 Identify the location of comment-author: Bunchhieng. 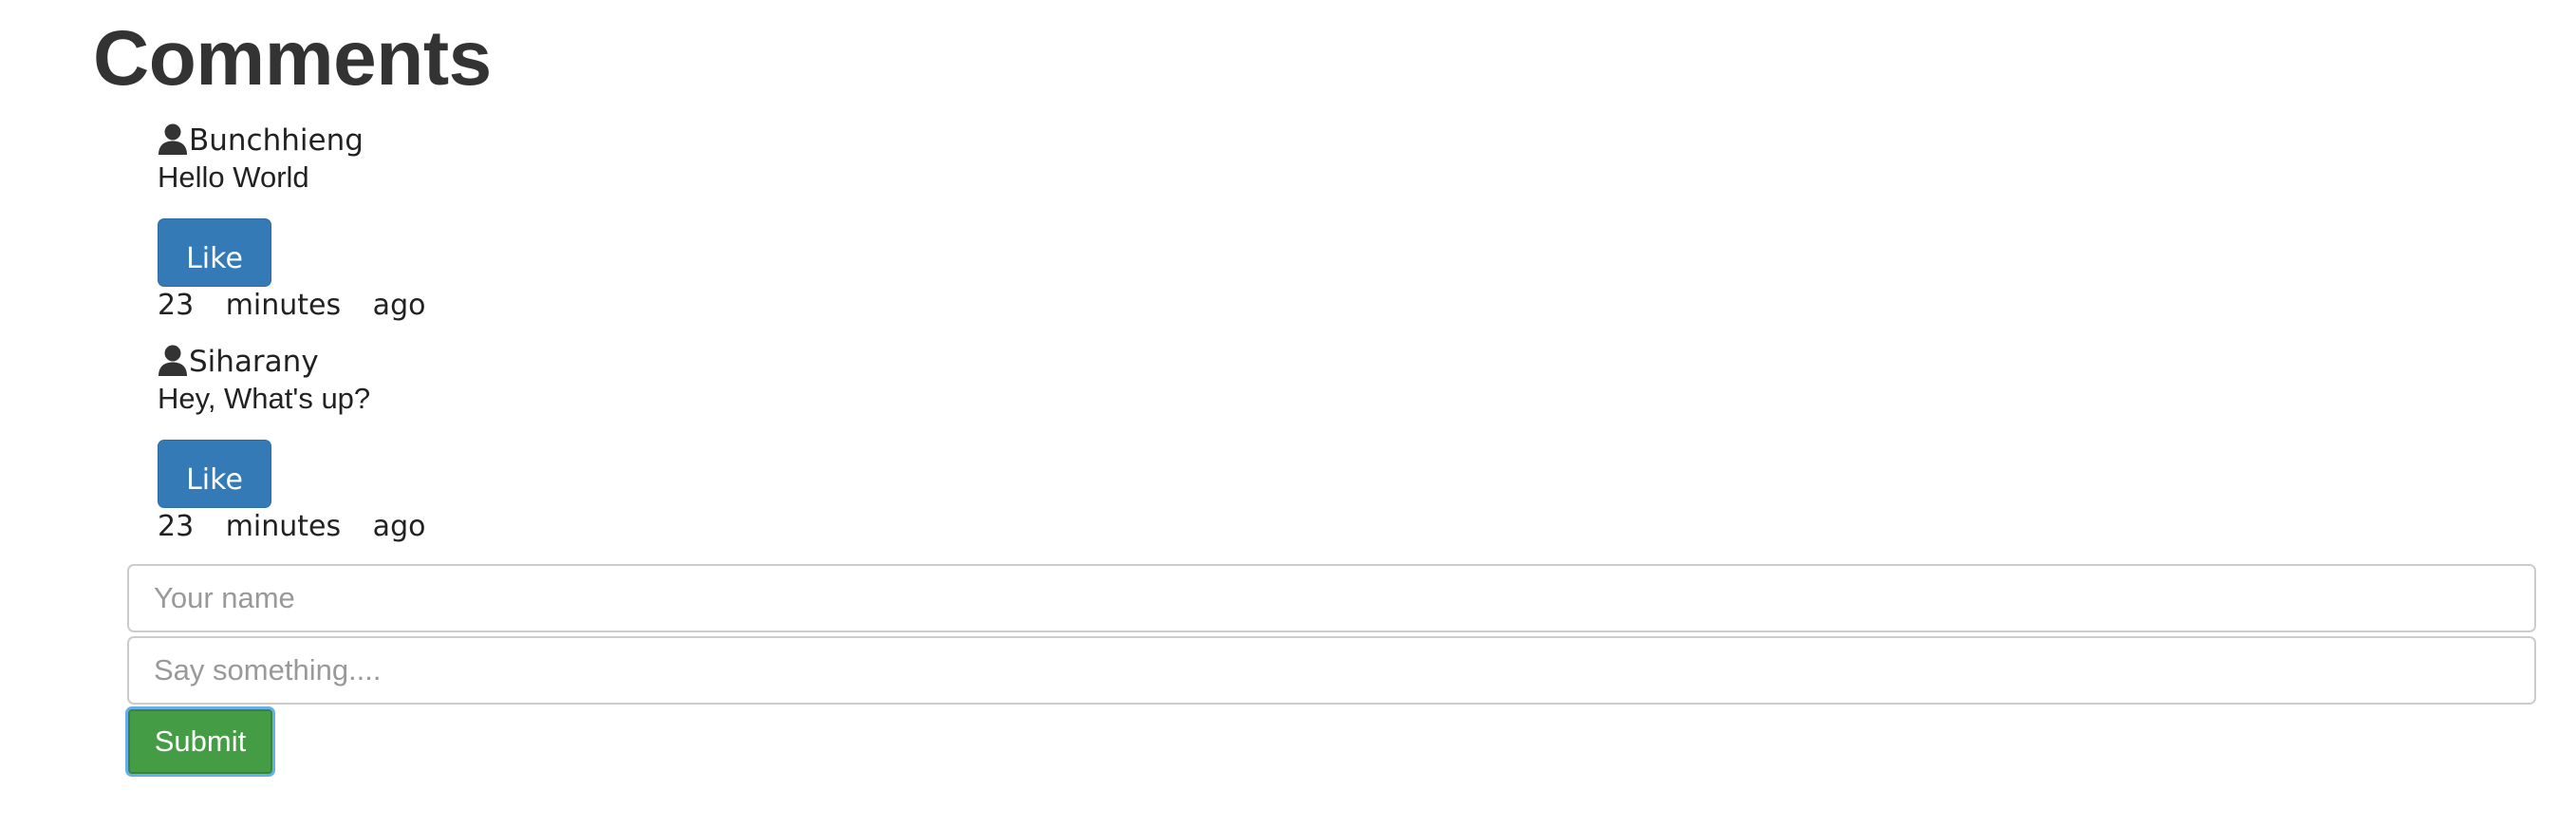
(261, 139).